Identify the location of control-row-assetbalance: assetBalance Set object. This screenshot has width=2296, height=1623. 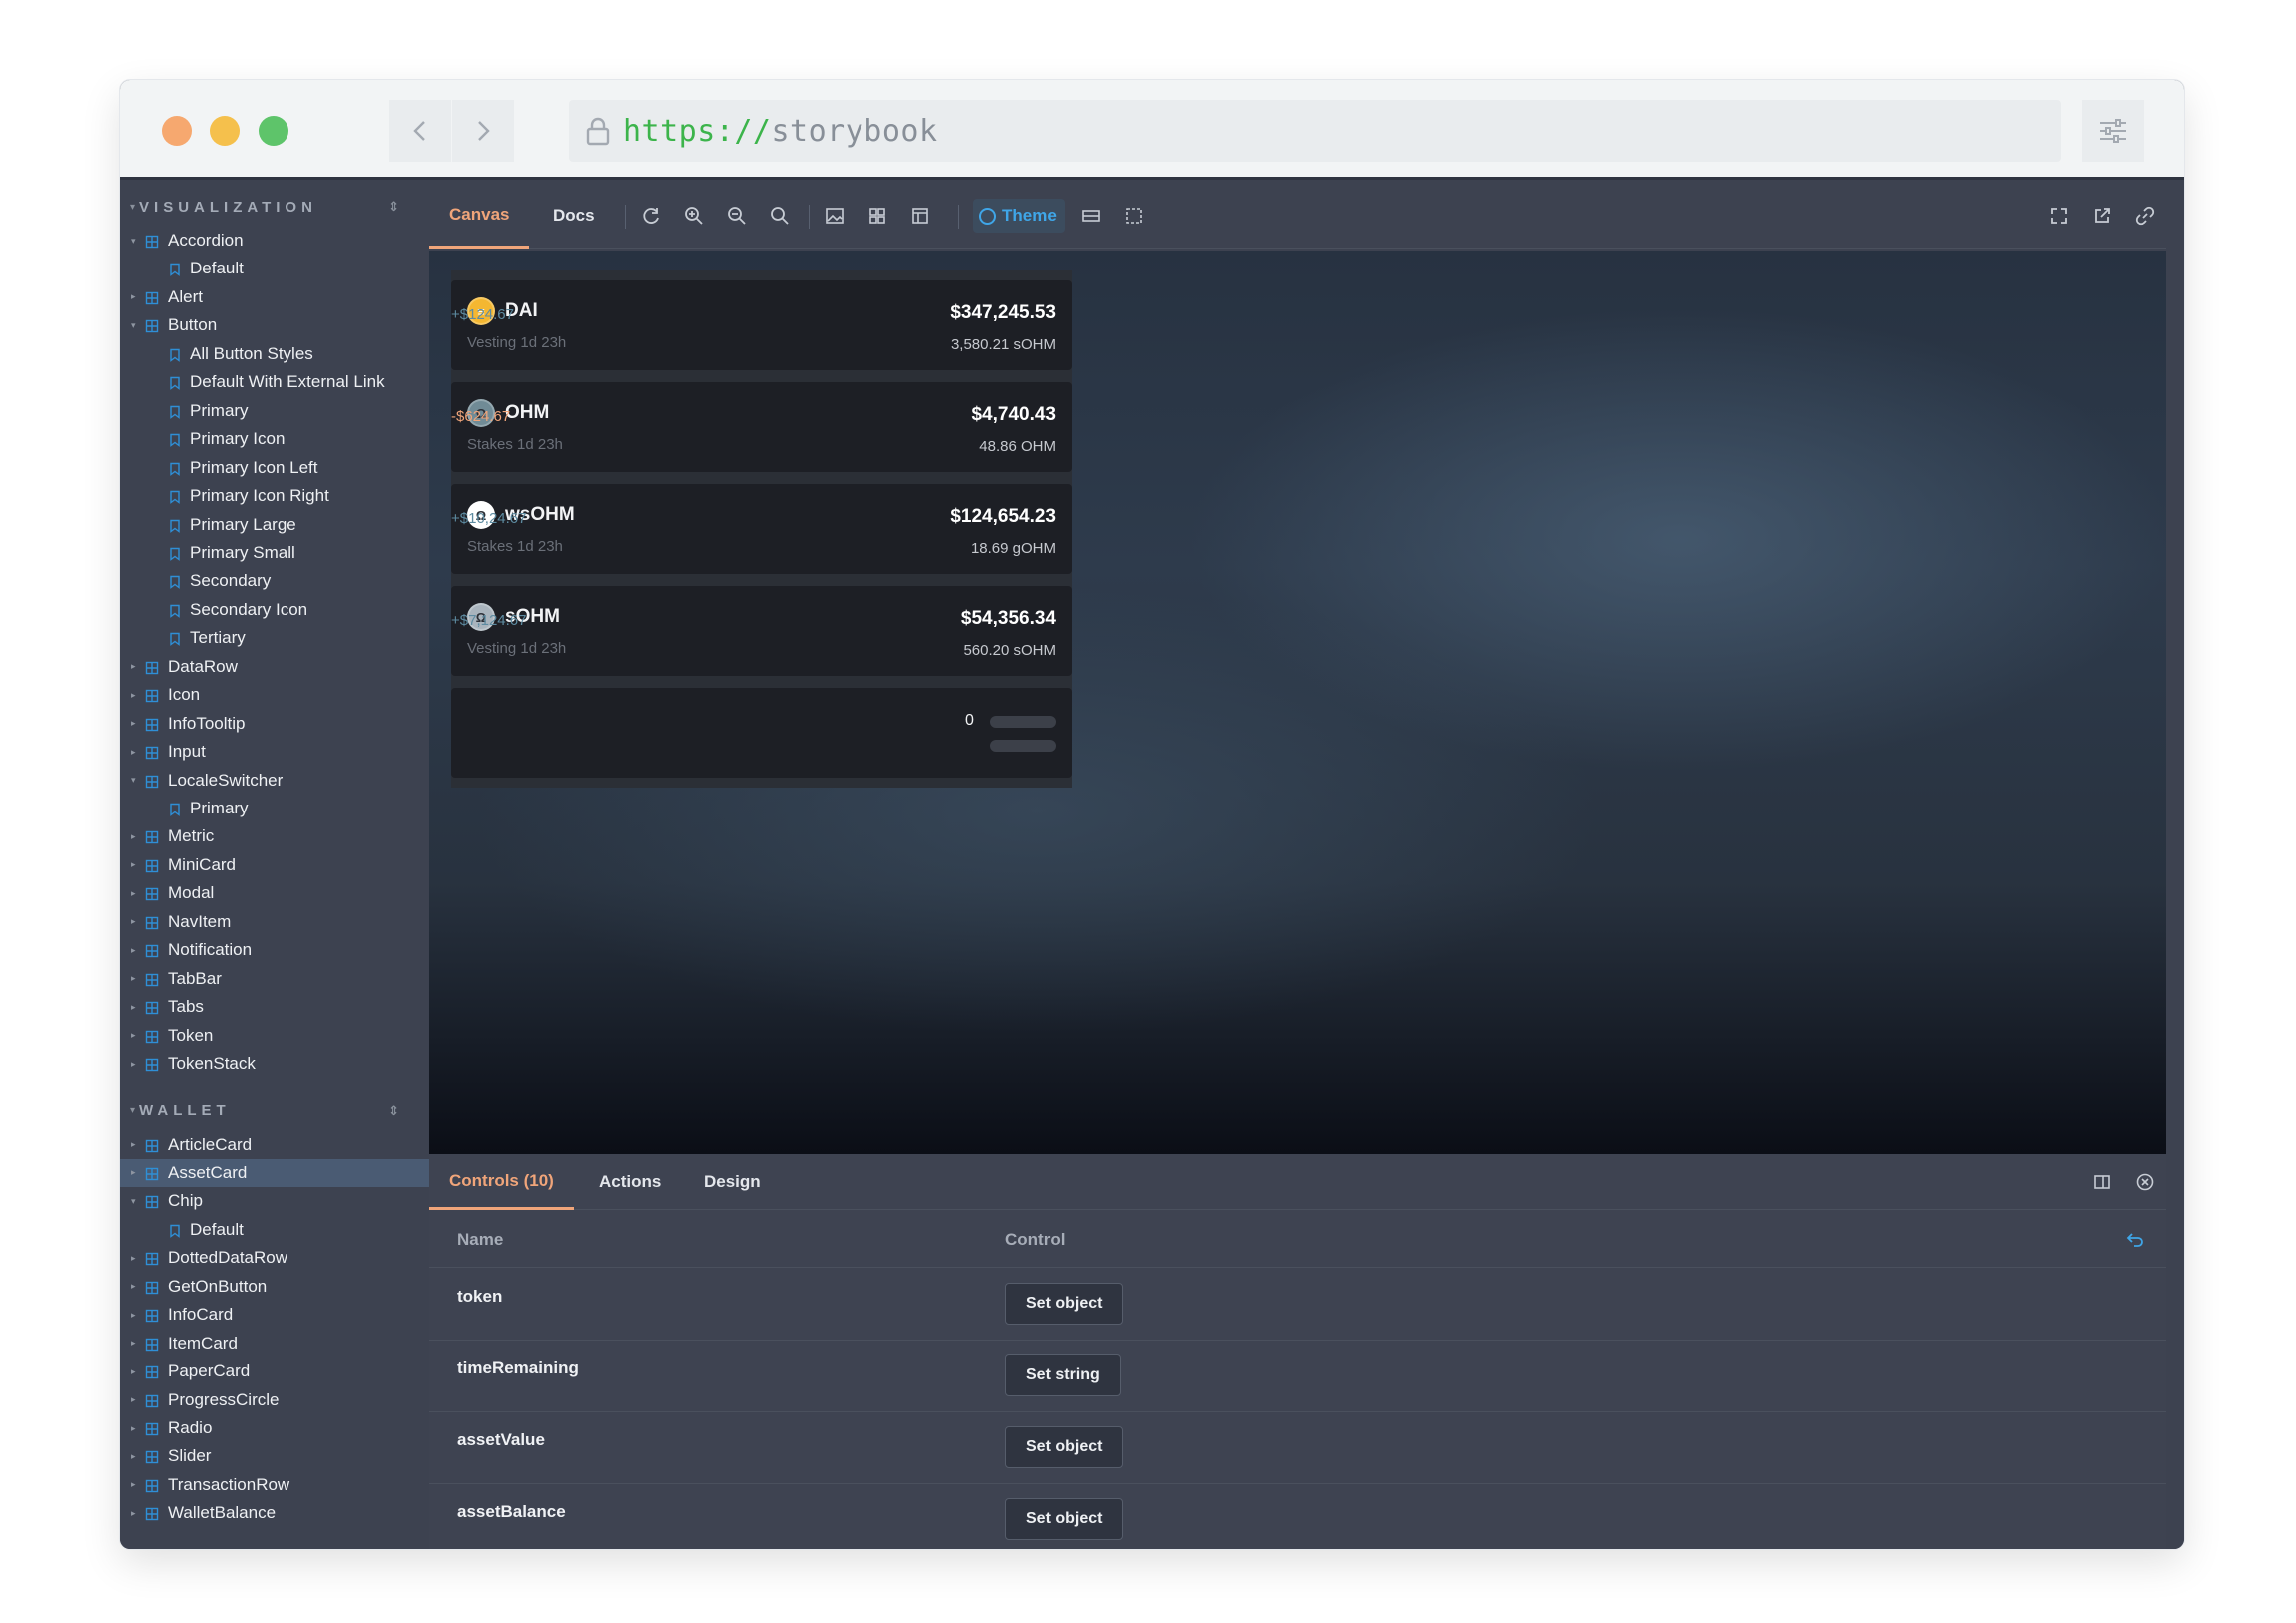
(1298, 1516).